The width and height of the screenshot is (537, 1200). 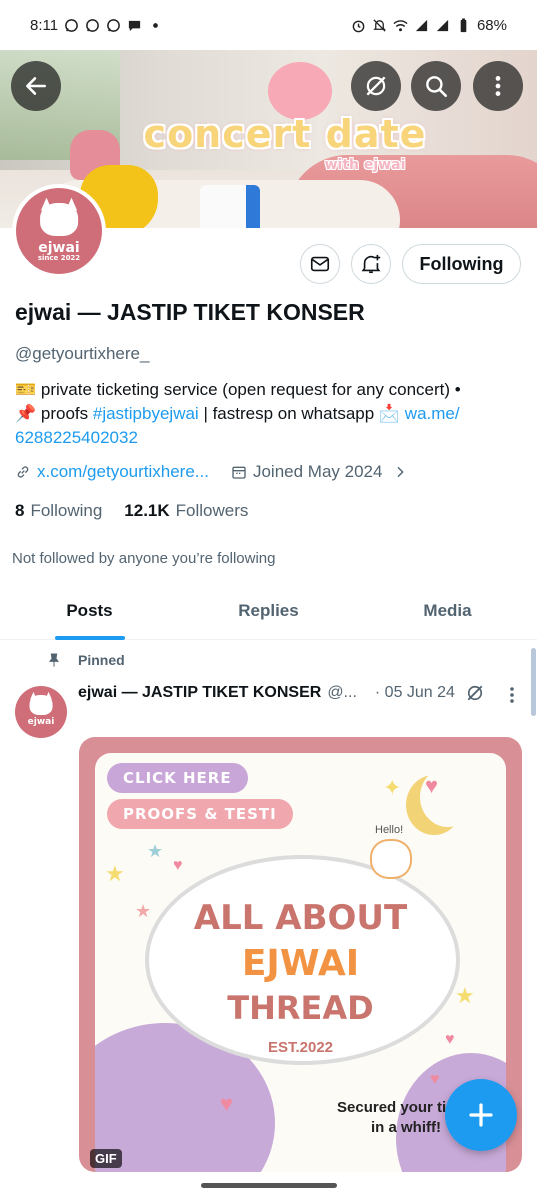 I want to click on calendar-icon, so click(x=239, y=472).